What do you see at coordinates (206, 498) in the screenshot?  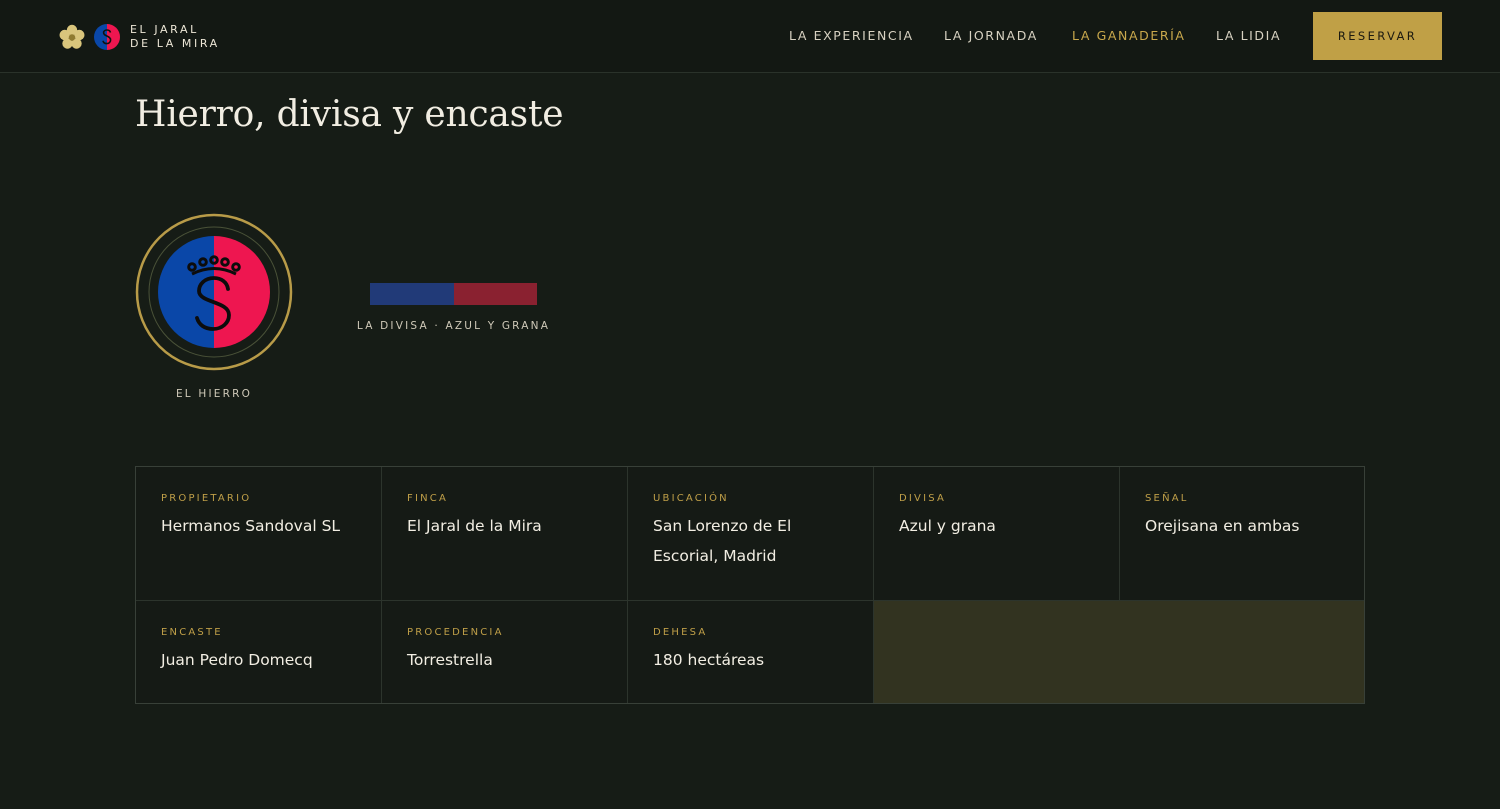 I see `fact-label: PROPIETARIO` at bounding box center [206, 498].